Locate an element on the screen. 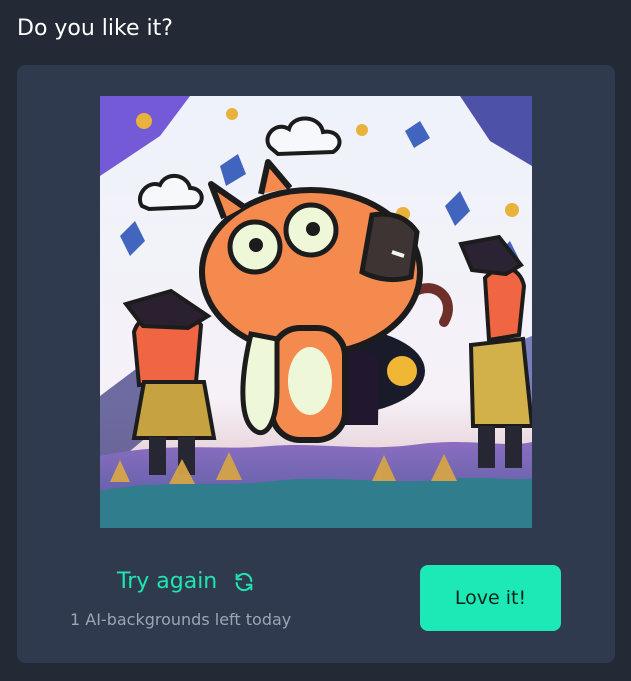 This screenshot has width=631, height=681. page-title: Do you like it? is located at coordinates (95, 28).